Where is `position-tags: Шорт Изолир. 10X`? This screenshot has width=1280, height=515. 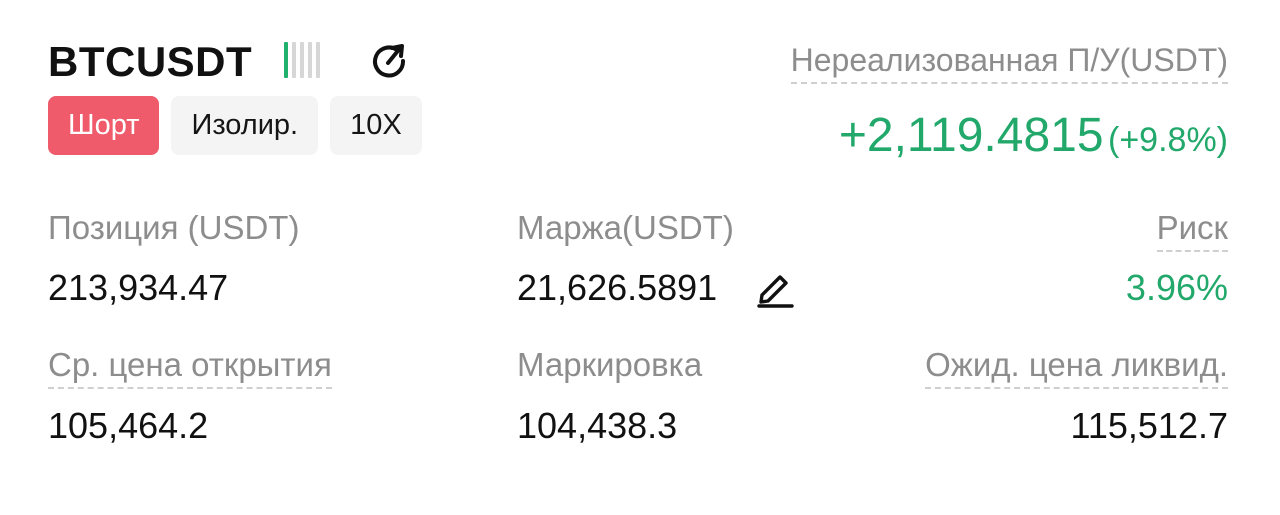 position-tags: Шорт Изолир. 10X is located at coordinates (235, 125).